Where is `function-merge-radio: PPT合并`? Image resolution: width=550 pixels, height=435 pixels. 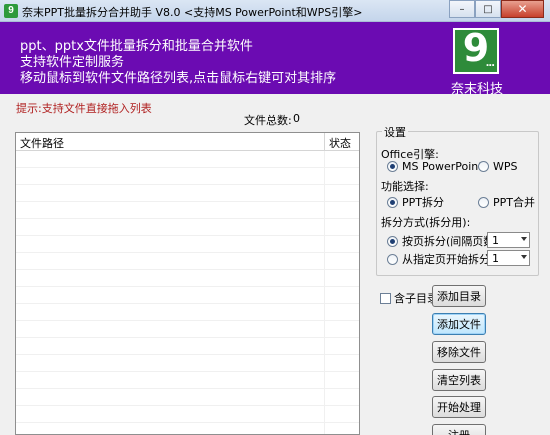
function-merge-radio: PPT合并 is located at coordinates (506, 202).